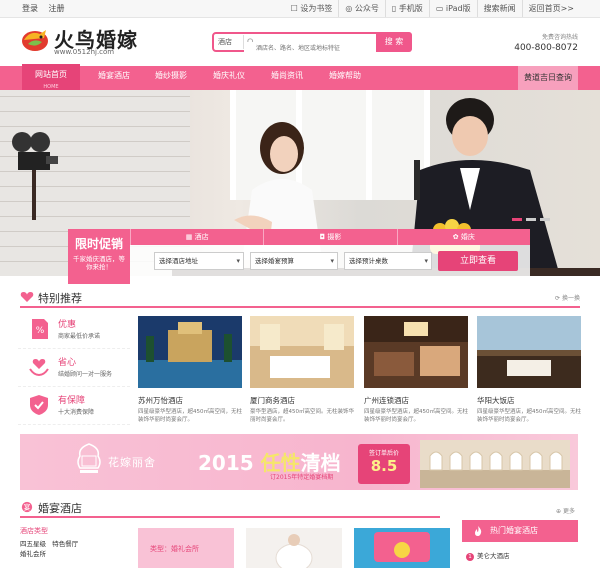  Describe the element at coordinates (470, 557) in the screenshot. I see `rank-badge: 1` at that location.